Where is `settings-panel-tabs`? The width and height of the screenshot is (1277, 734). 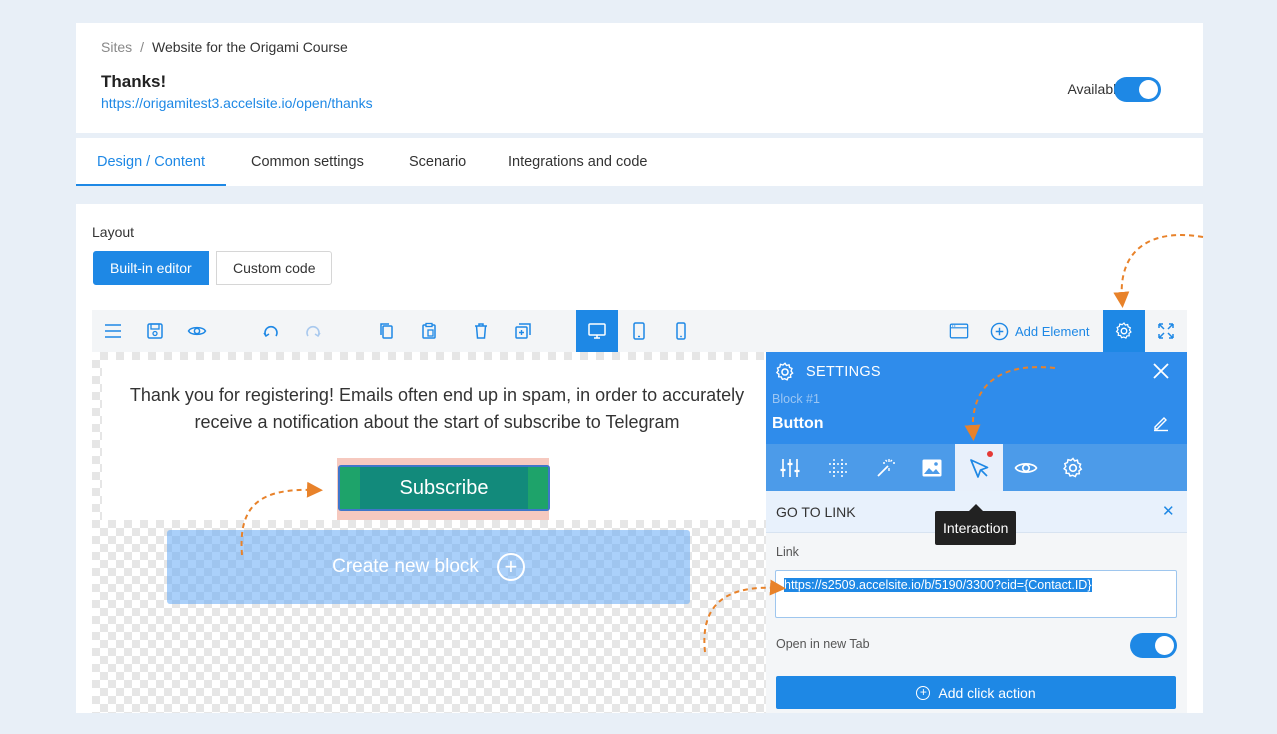 settings-panel-tabs is located at coordinates (976, 467).